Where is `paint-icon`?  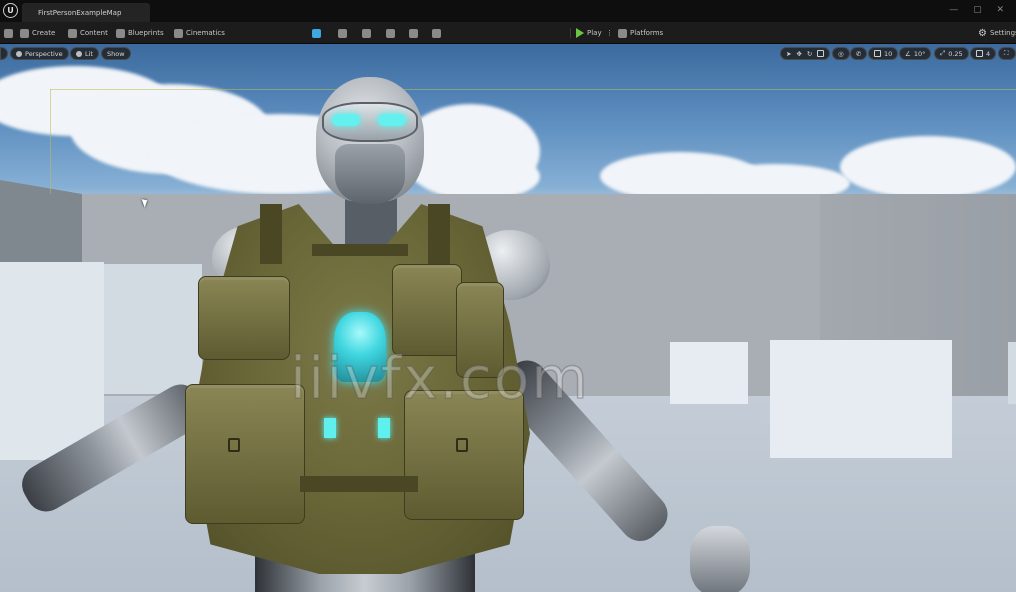
paint-icon is located at coordinates (390, 33).